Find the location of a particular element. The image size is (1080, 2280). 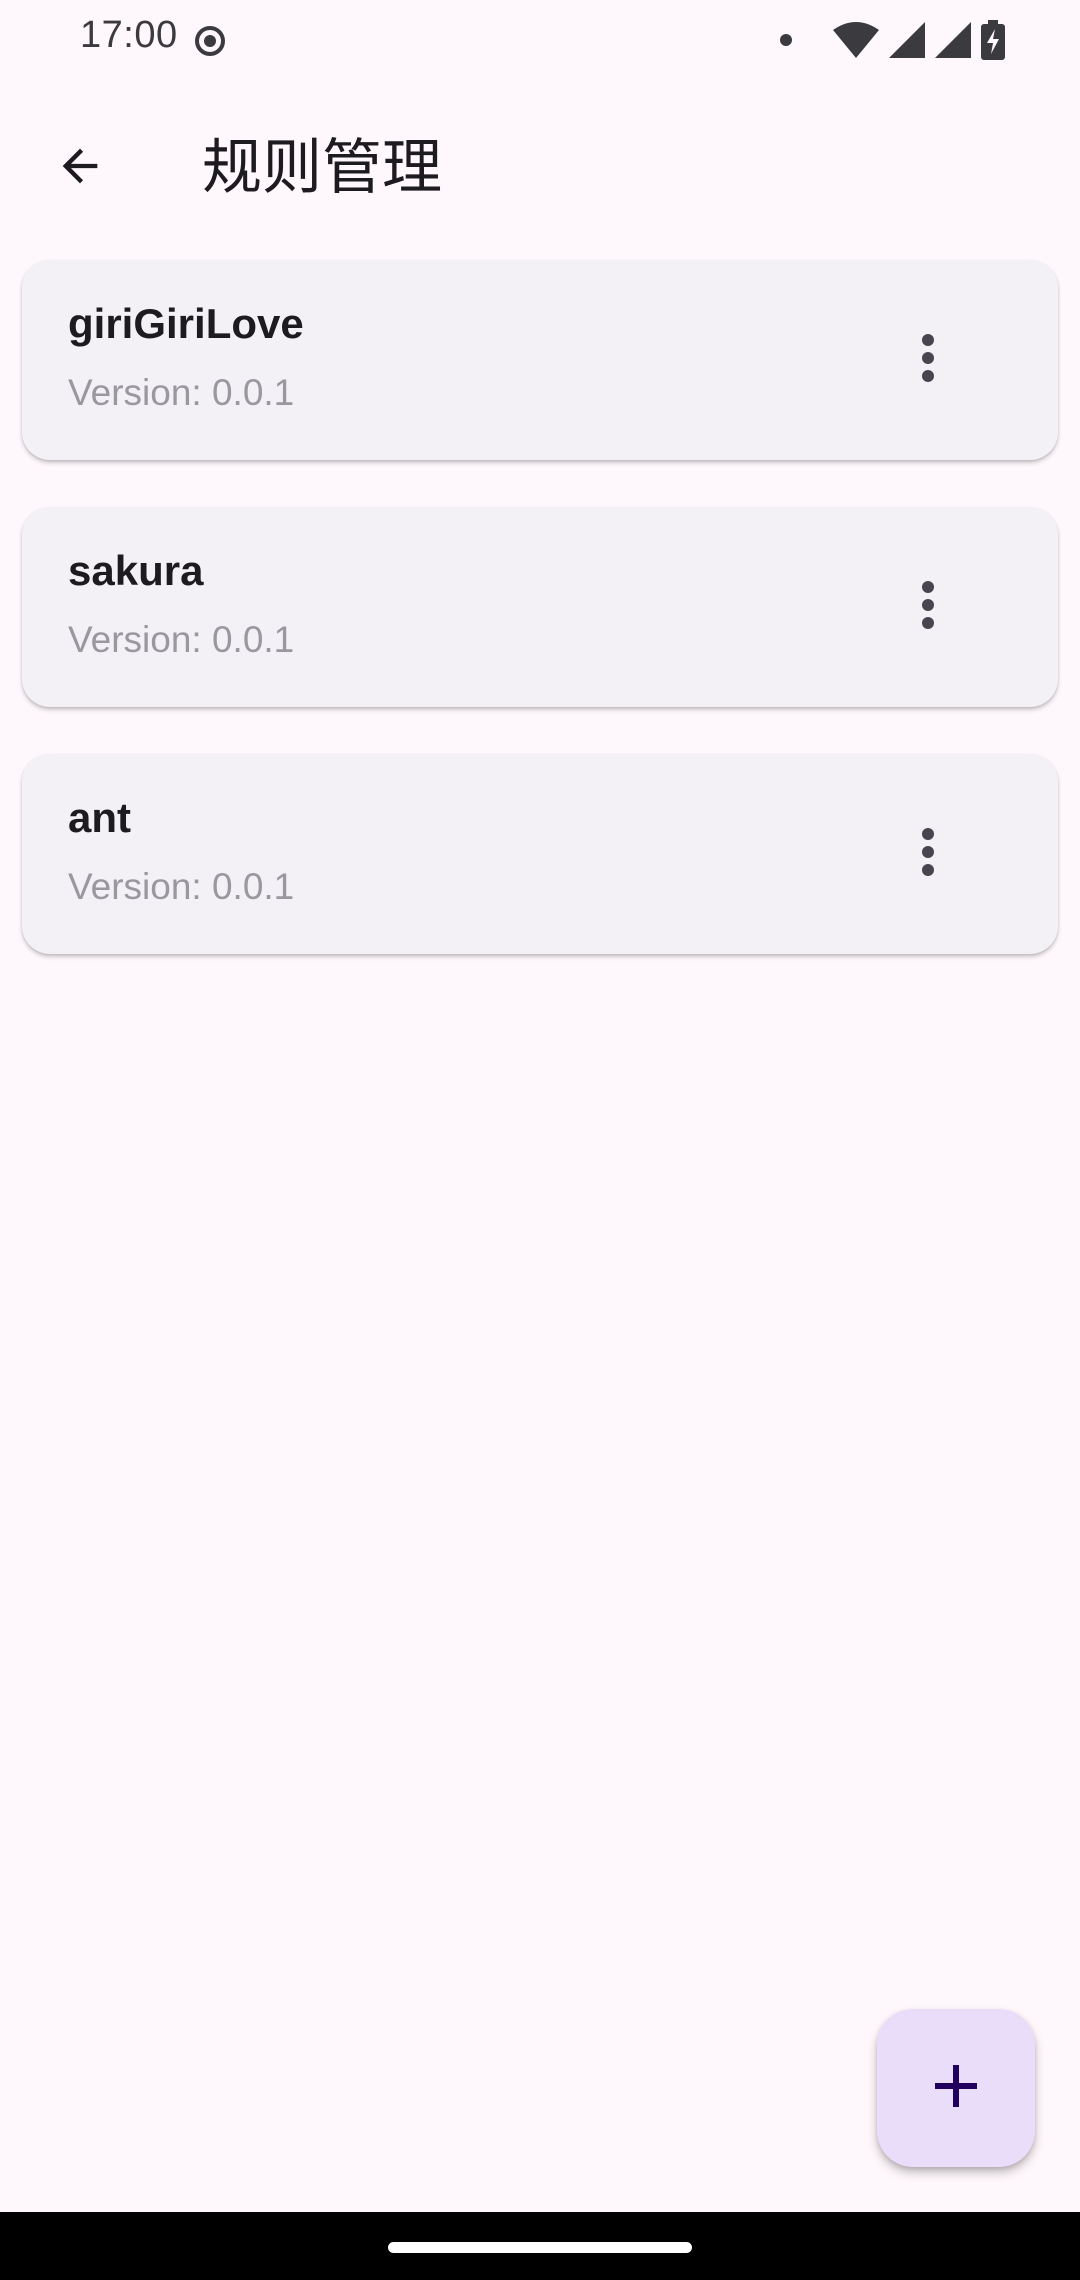

status-icons is located at coordinates (892, 40).